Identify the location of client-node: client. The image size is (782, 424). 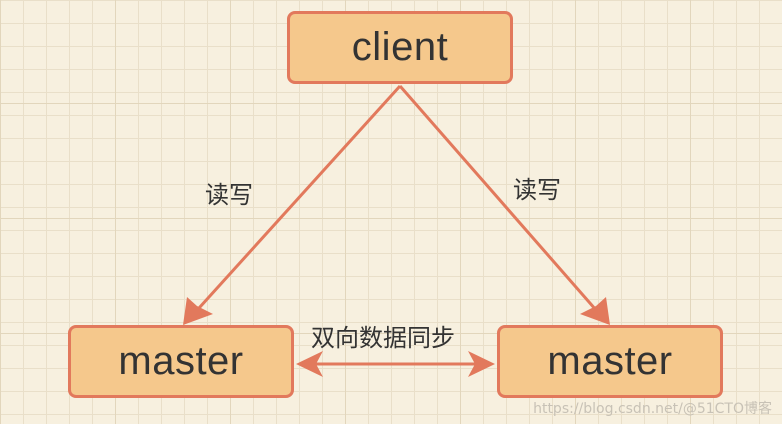
(400, 47).